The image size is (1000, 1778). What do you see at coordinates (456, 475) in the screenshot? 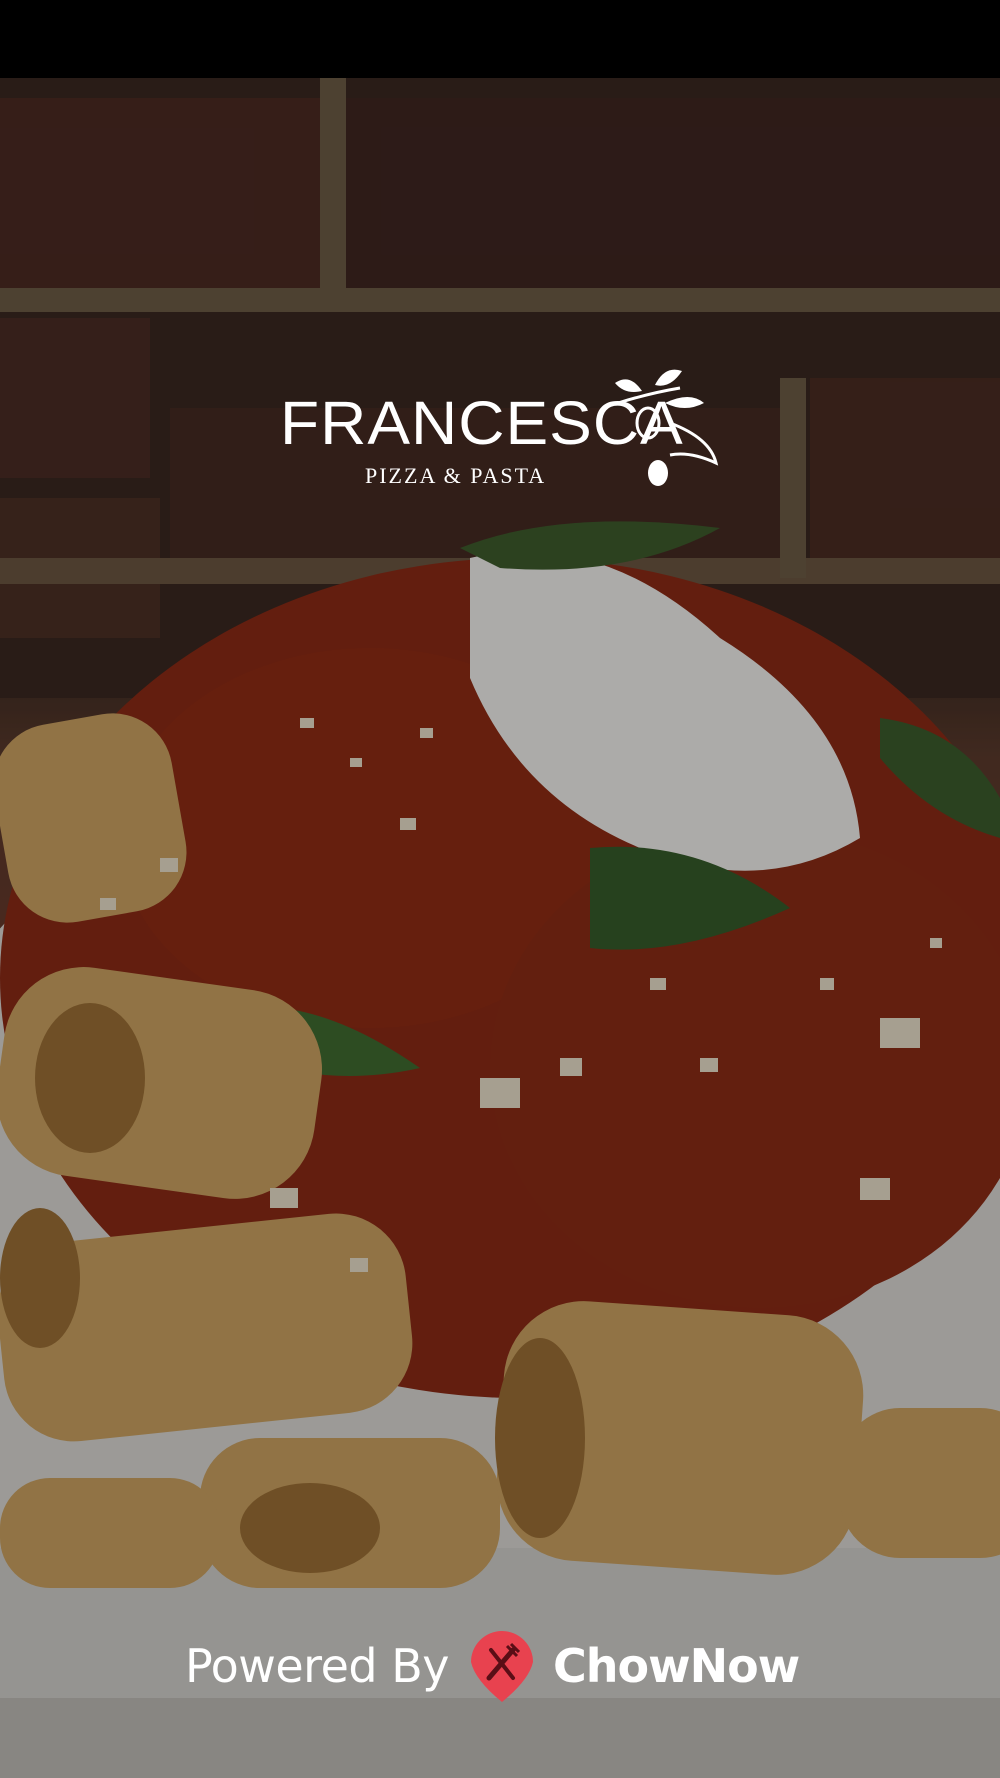
I see `logo-tagline: PIZZA & PASTA` at bounding box center [456, 475].